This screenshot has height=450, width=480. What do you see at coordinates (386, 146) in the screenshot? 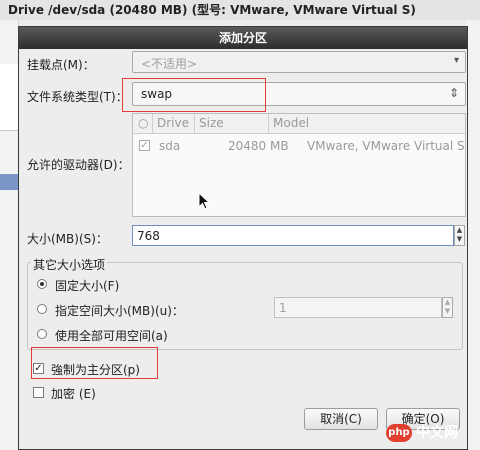
I see `drive-row-model: VMware, VMware Virtual S` at bounding box center [386, 146].